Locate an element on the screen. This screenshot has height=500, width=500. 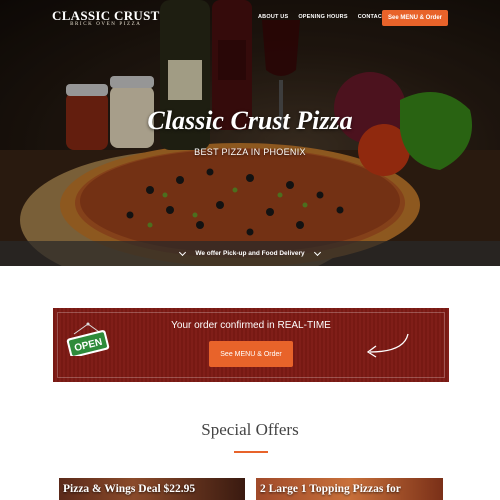
hand-drawn-arrow-icon is located at coordinates (387, 345).